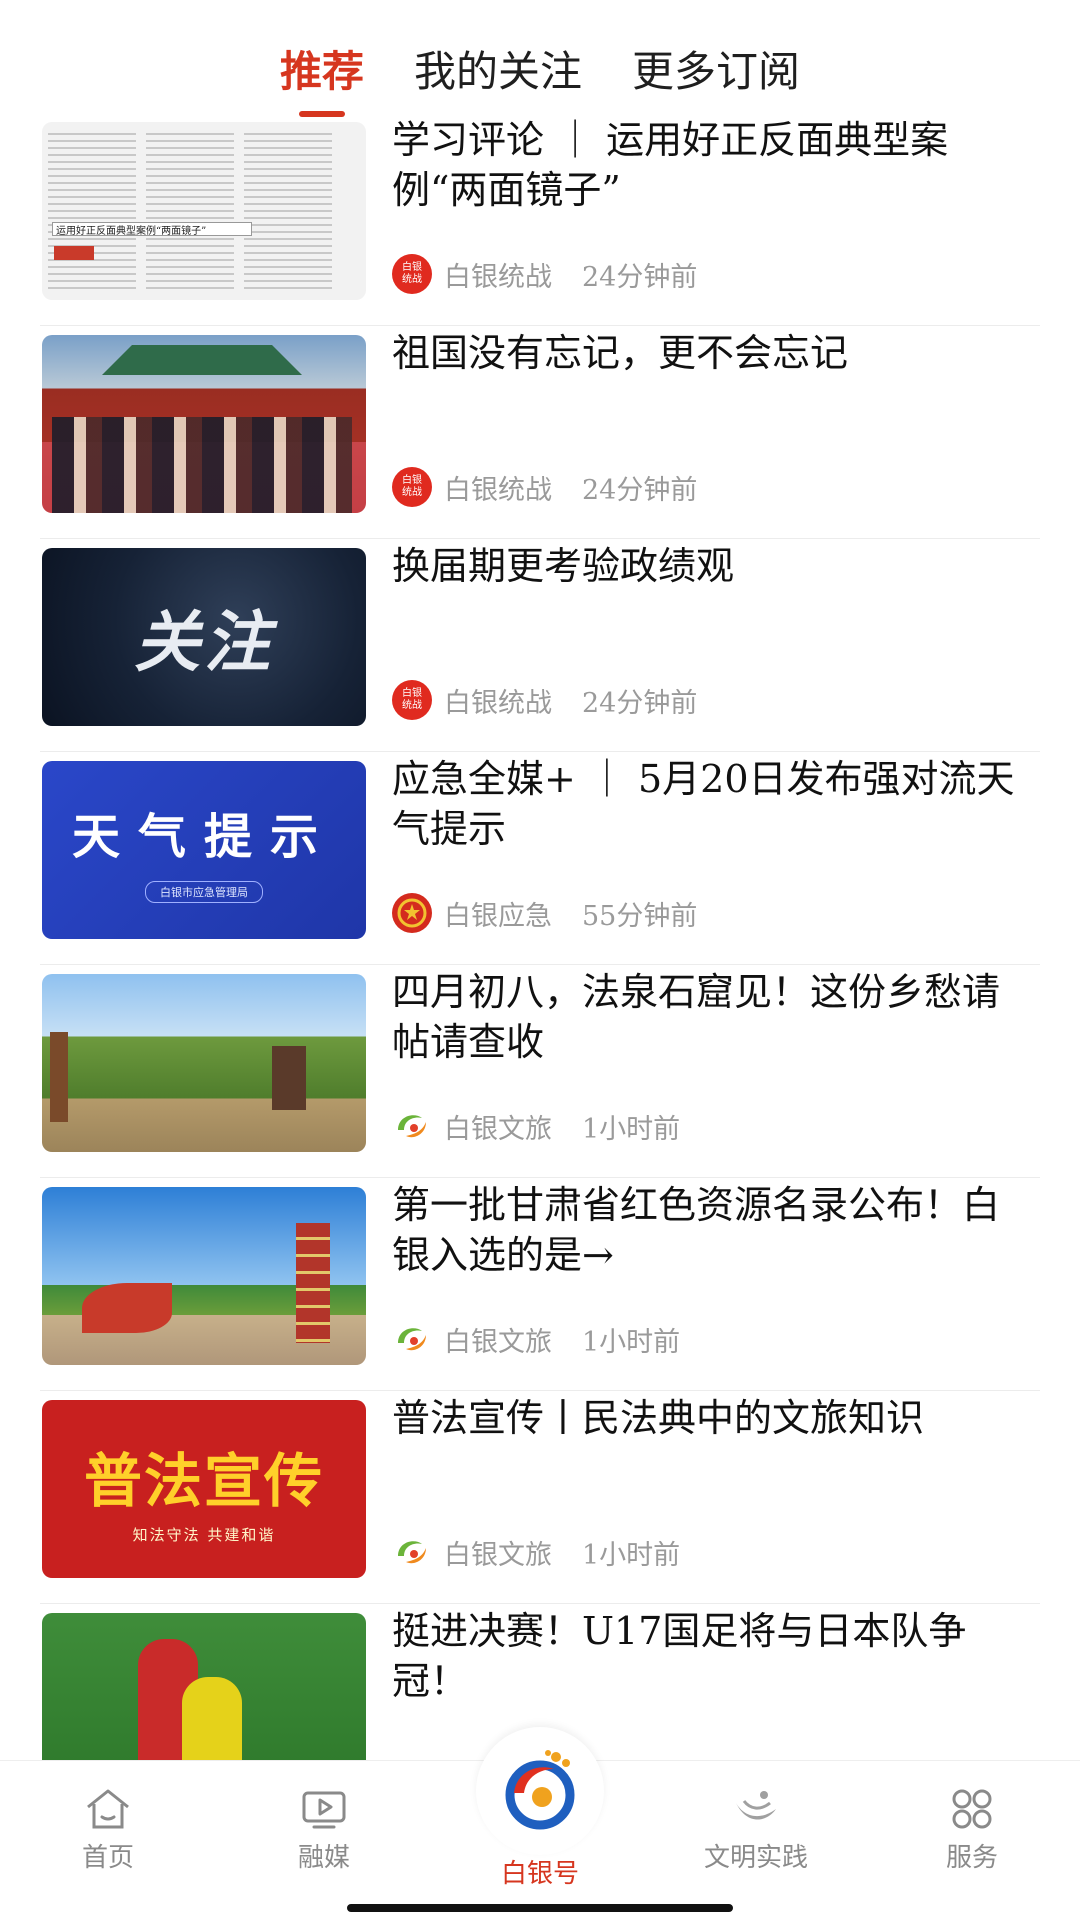 This screenshot has height=1920, width=1080. Describe the element at coordinates (204, 1534) in the screenshot. I see `thumbnail-subtext: 知法守法 共建和谐` at that location.